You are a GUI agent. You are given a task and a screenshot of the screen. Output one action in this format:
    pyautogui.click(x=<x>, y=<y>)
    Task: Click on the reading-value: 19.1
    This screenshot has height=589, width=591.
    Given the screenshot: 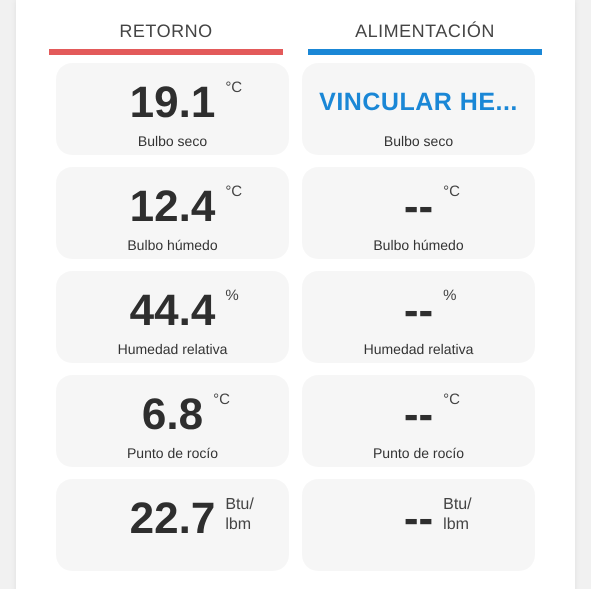 What is the action you would take?
    pyautogui.click(x=173, y=102)
    